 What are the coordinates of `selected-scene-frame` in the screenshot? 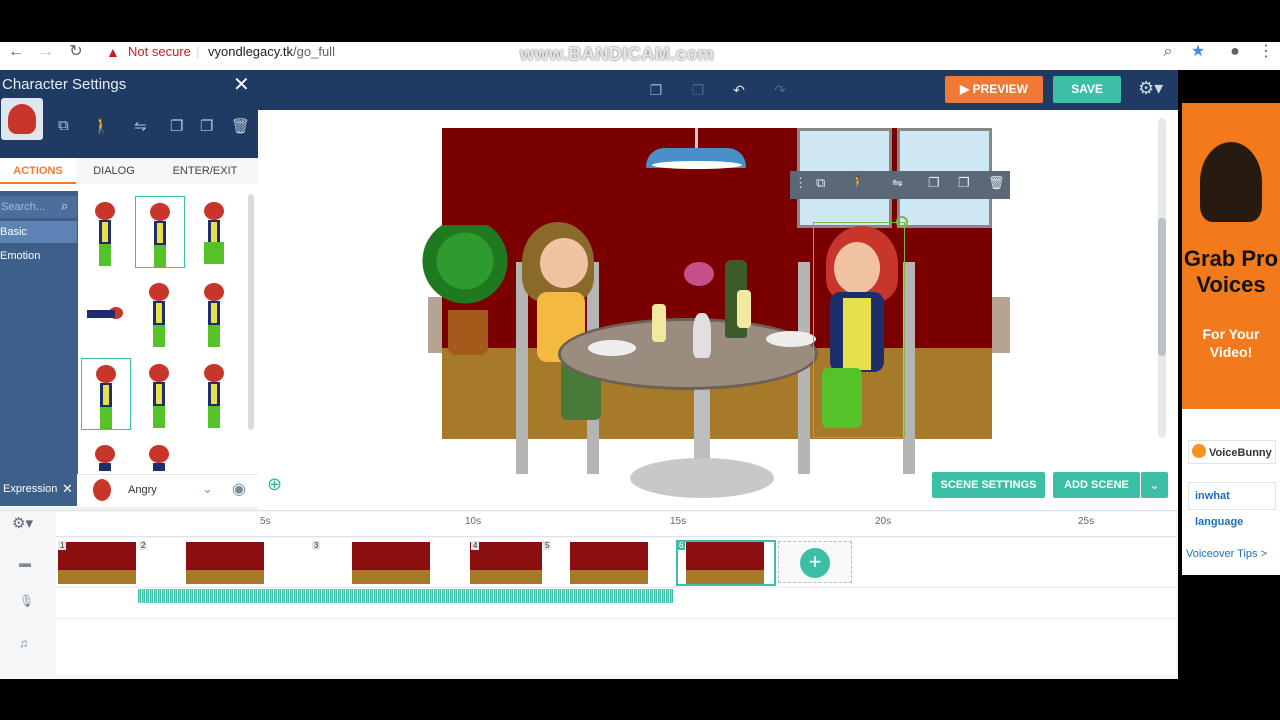 It's located at (726, 563).